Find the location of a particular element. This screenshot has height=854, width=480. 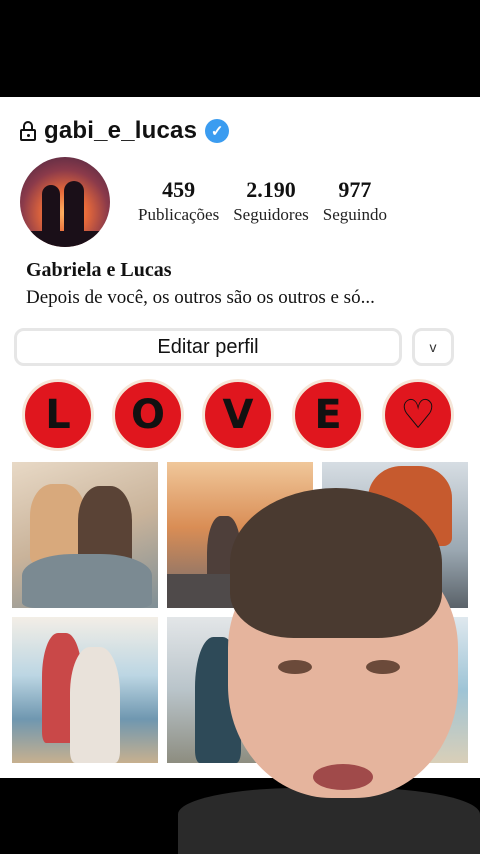

highlight-l: L is located at coordinates (58, 415).